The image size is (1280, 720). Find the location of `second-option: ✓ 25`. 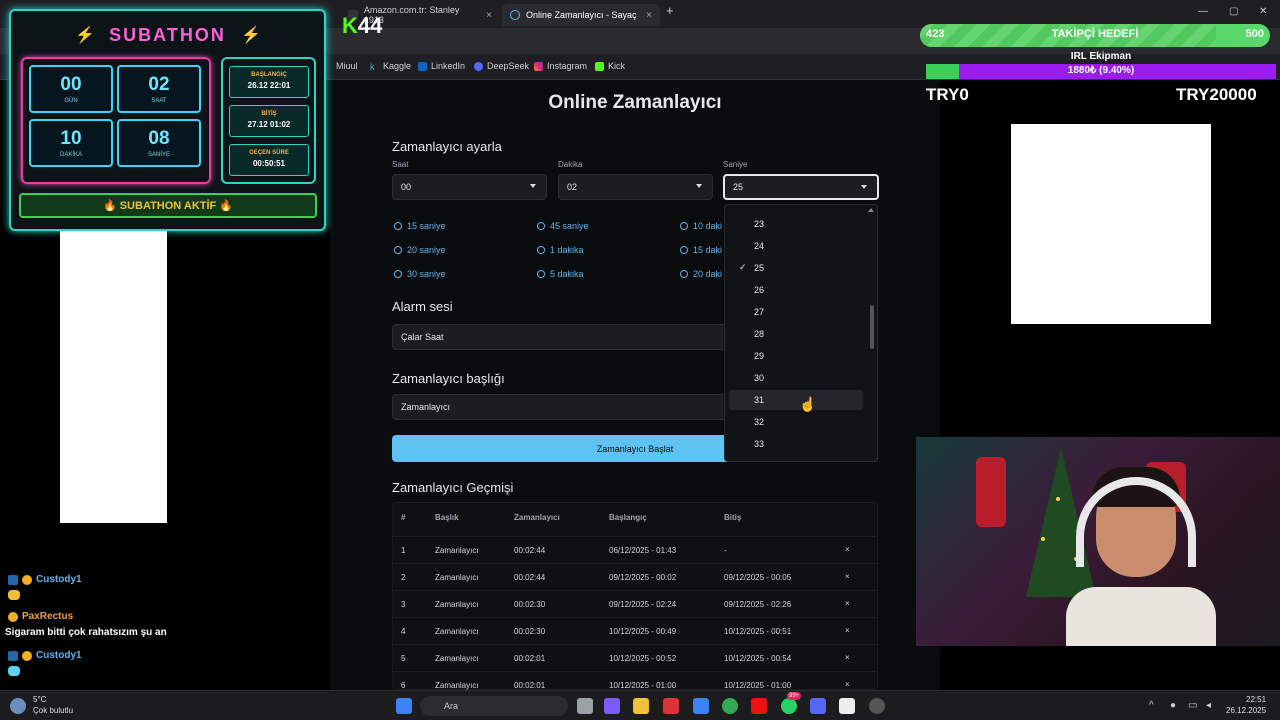

second-option: ✓ 25 is located at coordinates (796, 268).